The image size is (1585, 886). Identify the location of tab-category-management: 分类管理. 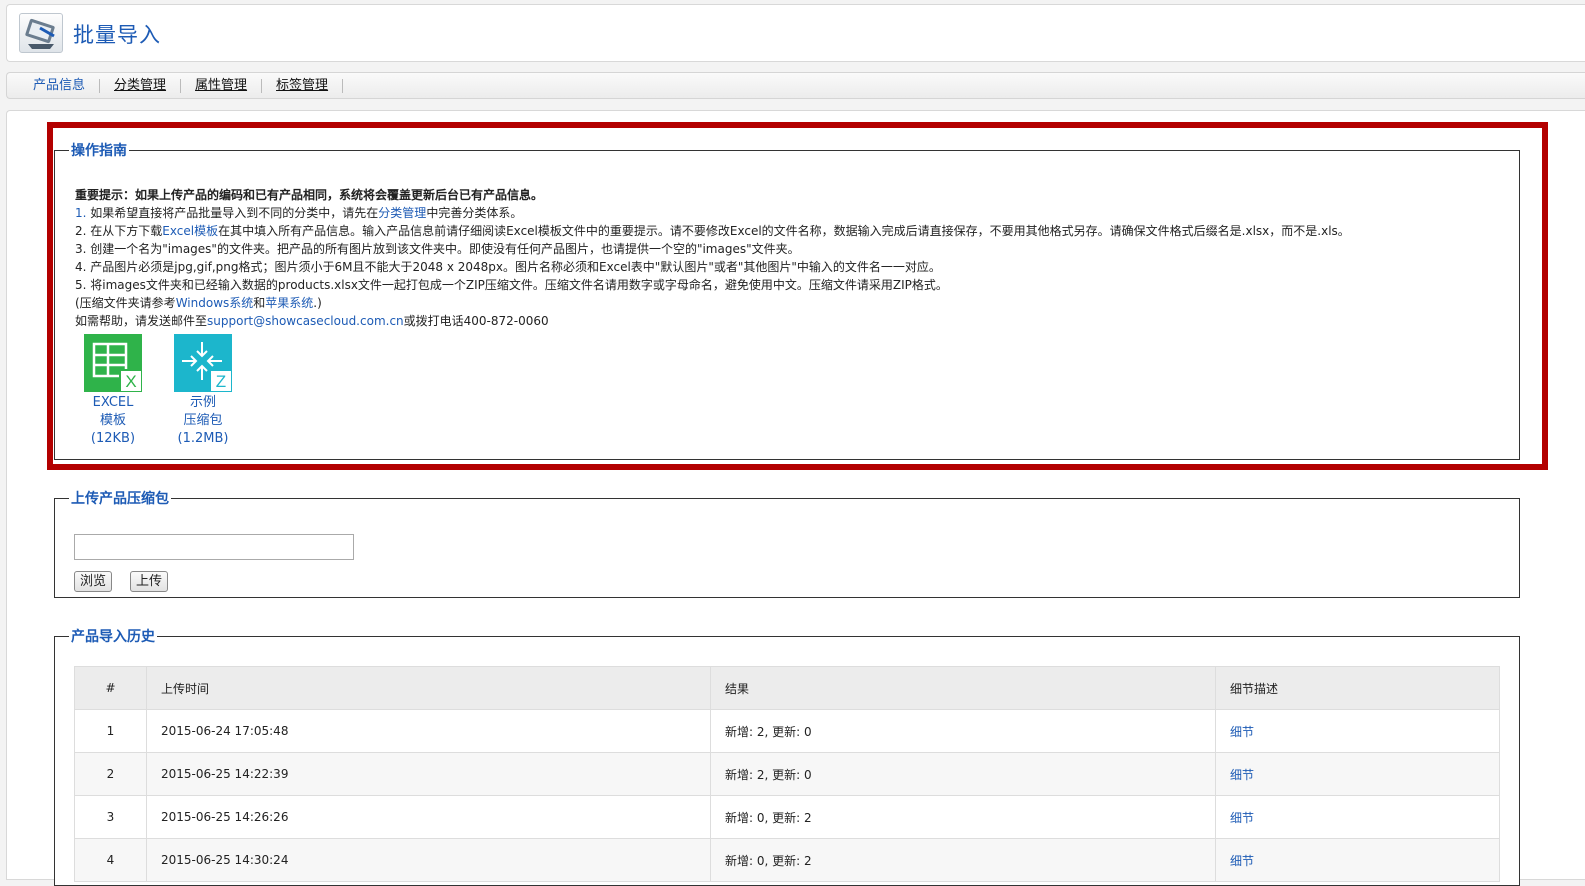
(141, 85).